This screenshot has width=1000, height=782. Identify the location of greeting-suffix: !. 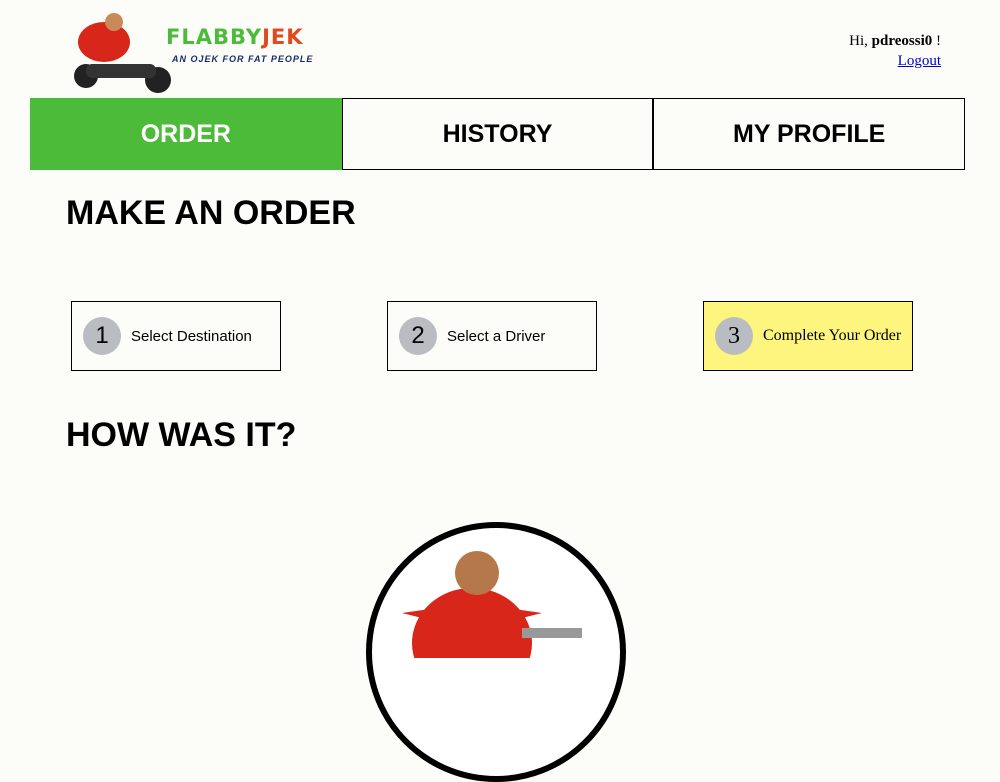
(938, 41).